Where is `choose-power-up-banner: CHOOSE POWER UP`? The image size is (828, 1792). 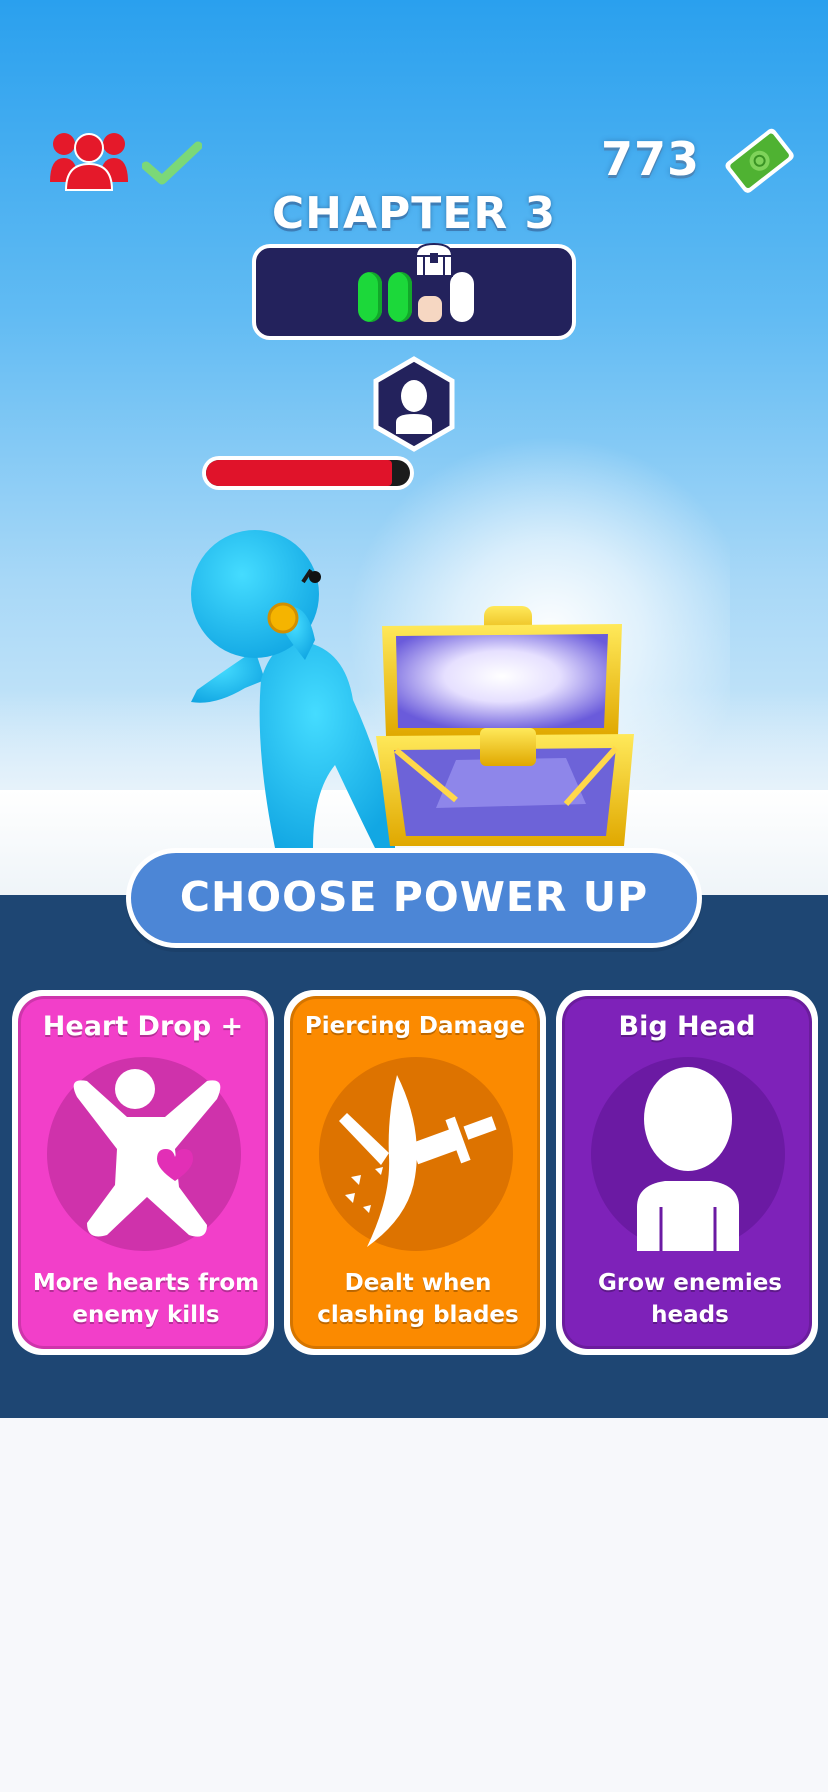
choose-power-up-banner: CHOOSE POWER UP is located at coordinates (414, 898).